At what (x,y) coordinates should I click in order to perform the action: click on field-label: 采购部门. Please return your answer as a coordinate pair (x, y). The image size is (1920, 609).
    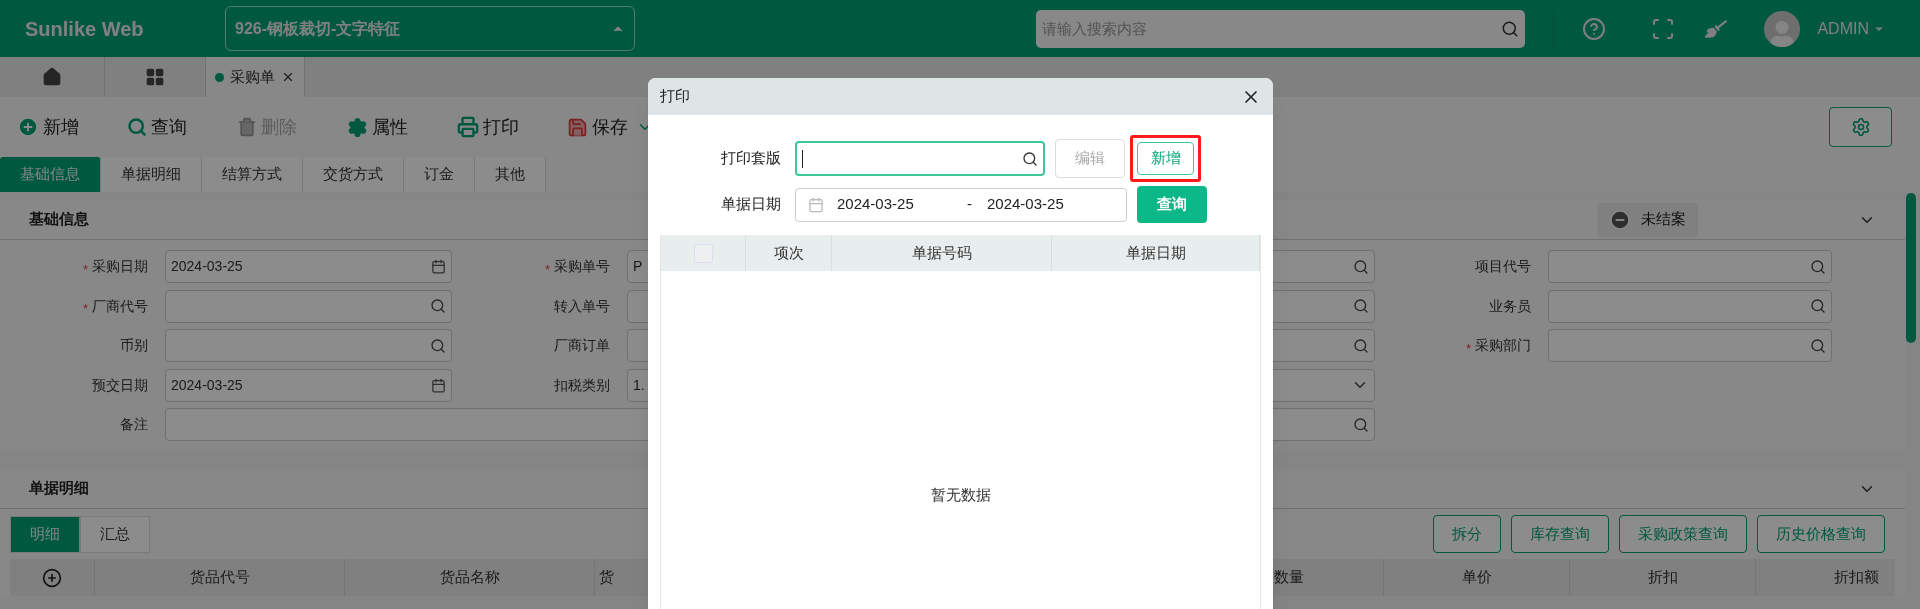
    Looking at the image, I should click on (1503, 345).